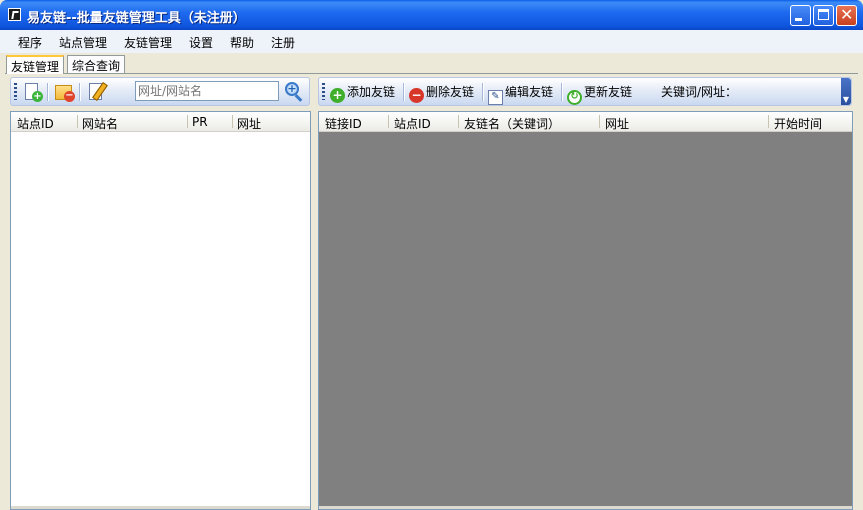 The height and width of the screenshot is (510, 863). I want to click on link-toolbar: + 添加友链 − 删除友链 ✎ 编辑友链 ↻ 更新友链 关键词/网址： ▼, so click(585, 91).